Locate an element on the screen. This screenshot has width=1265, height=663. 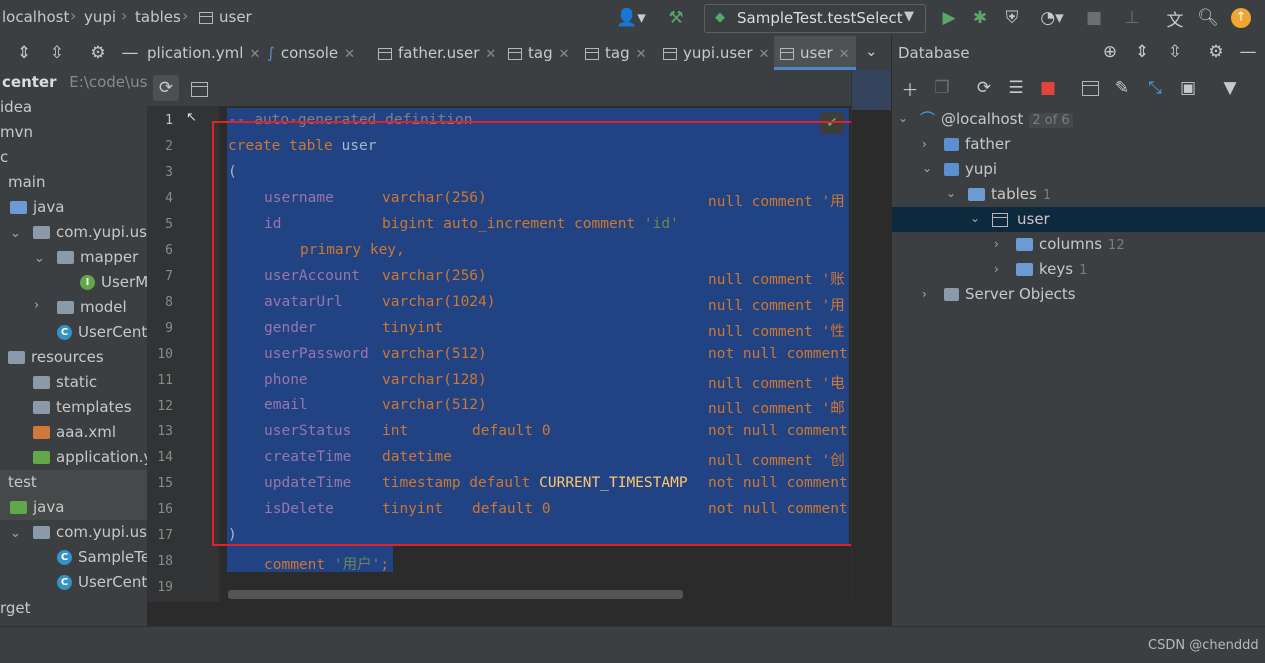
tree-item-test: test is located at coordinates (73, 482).